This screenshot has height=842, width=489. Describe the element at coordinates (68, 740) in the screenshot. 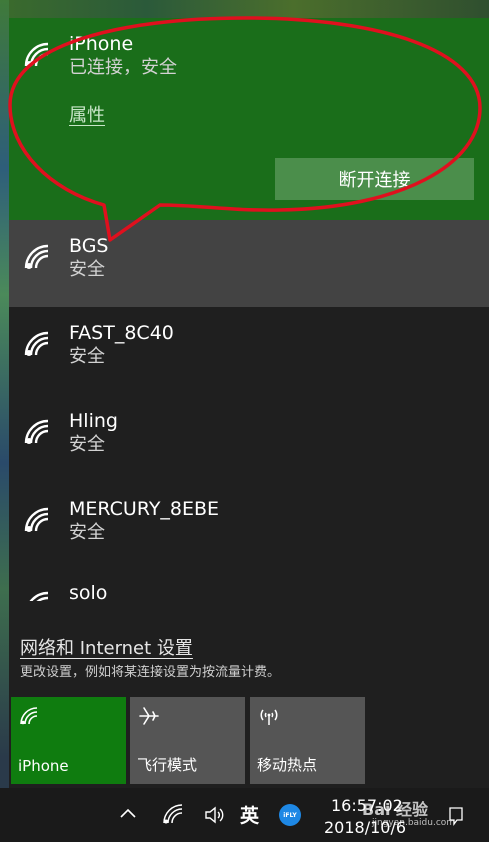

I see `quick-action-wifi: iPhone` at that location.